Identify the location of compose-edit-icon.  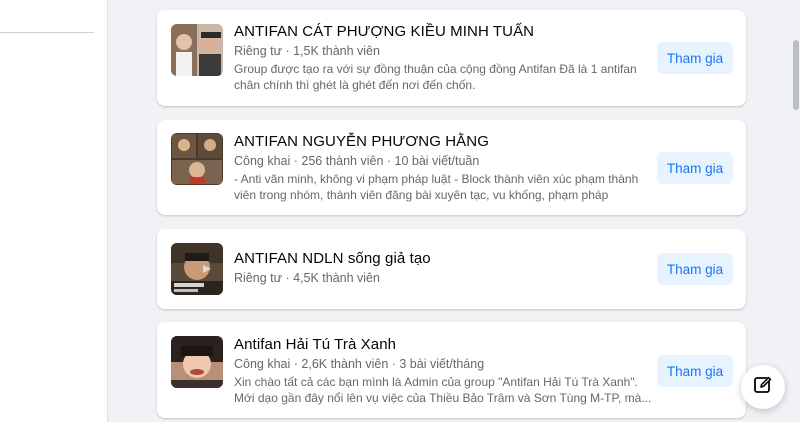
(763, 387).